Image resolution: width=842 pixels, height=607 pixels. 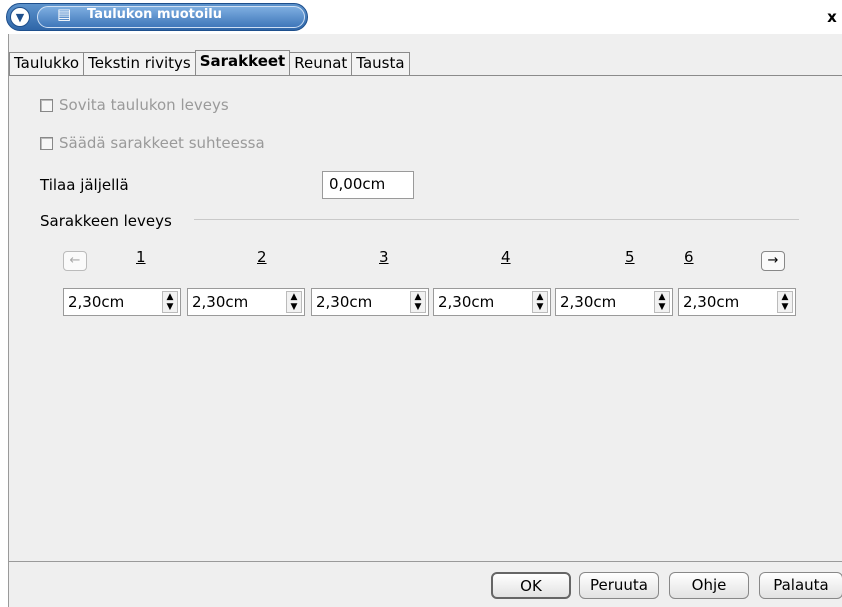 What do you see at coordinates (425, 561) in the screenshot?
I see `button-area-divider` at bounding box center [425, 561].